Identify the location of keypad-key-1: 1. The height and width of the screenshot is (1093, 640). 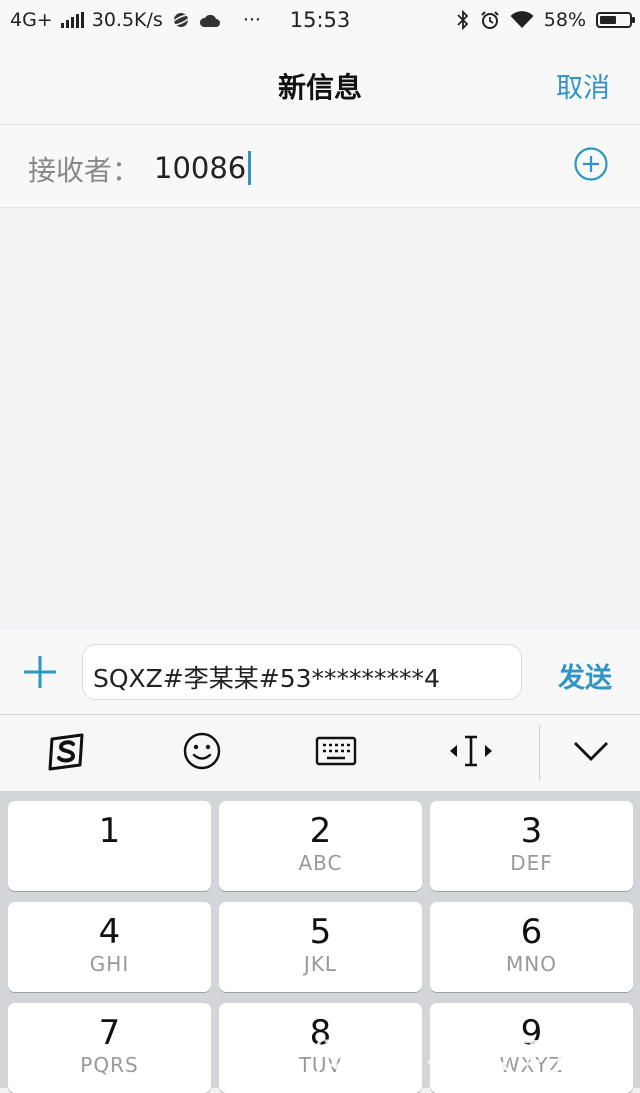
(109, 846).